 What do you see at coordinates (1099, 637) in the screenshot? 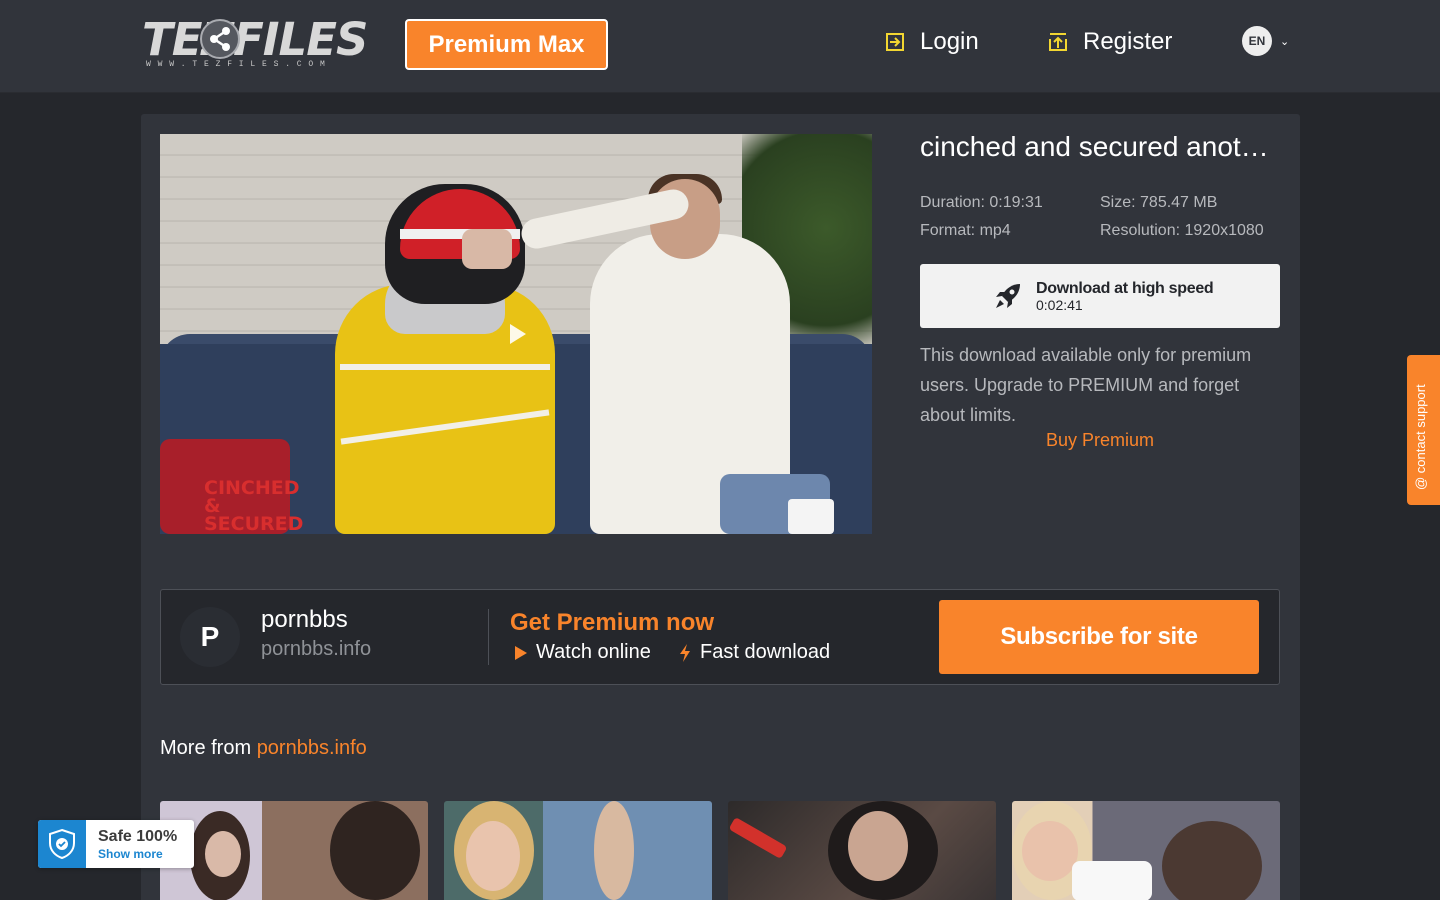
I see `subscribe-for-site-button: Subscribe for site` at bounding box center [1099, 637].